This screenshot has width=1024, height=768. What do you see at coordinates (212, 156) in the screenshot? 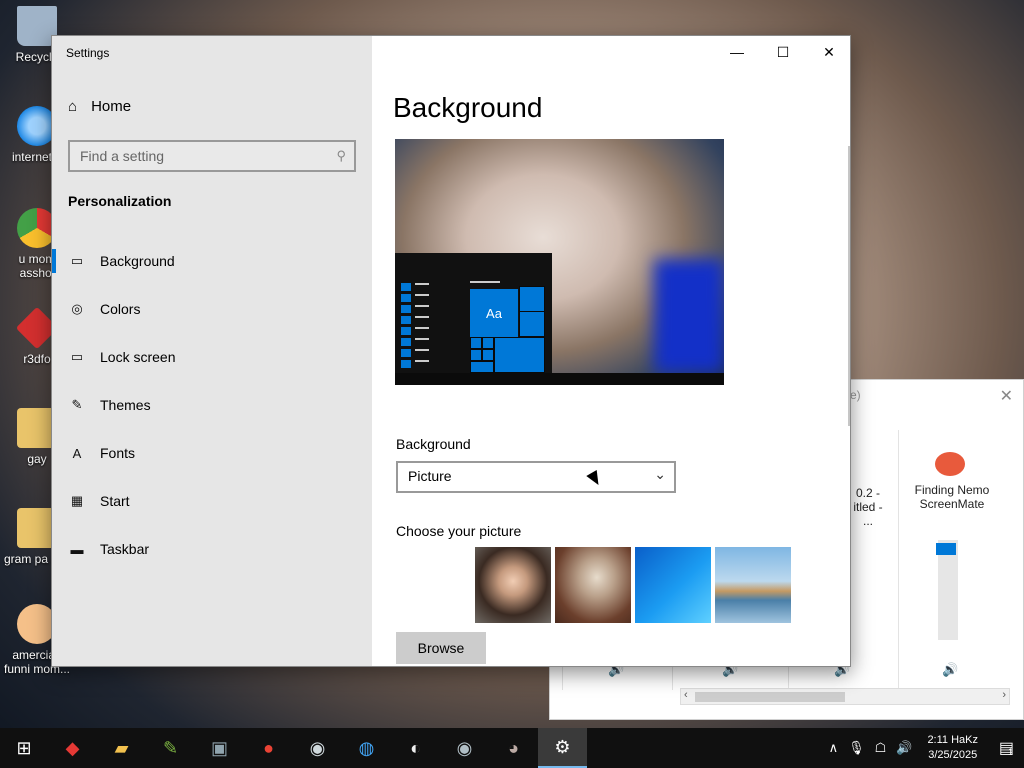
I see `search-input: Find a setting ⚲` at bounding box center [212, 156].